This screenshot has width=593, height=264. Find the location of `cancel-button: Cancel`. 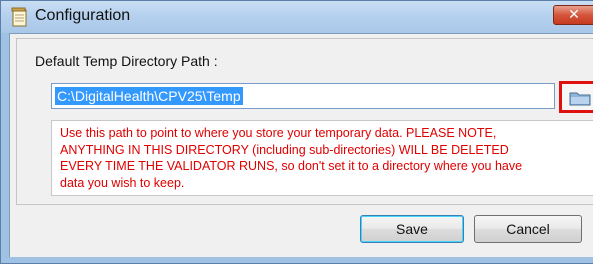

cancel-button: Cancel is located at coordinates (528, 229).